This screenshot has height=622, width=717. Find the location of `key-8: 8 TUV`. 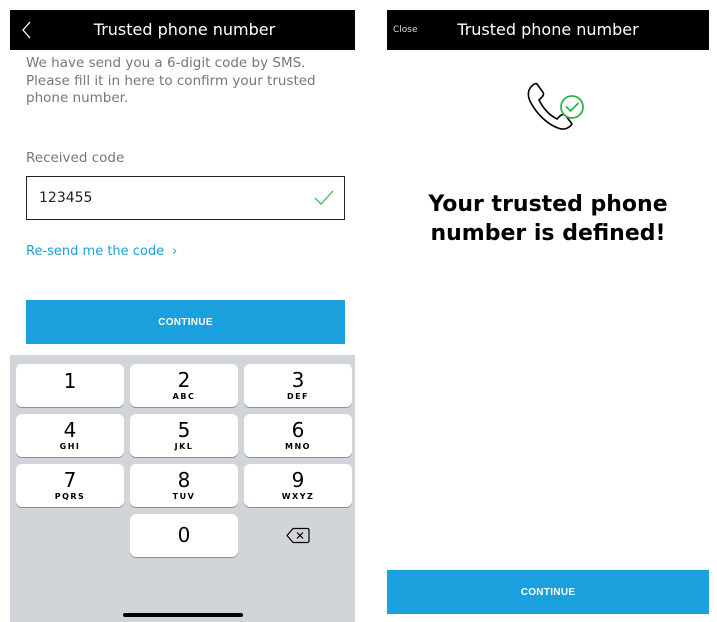

key-8: 8 TUV is located at coordinates (184, 485).